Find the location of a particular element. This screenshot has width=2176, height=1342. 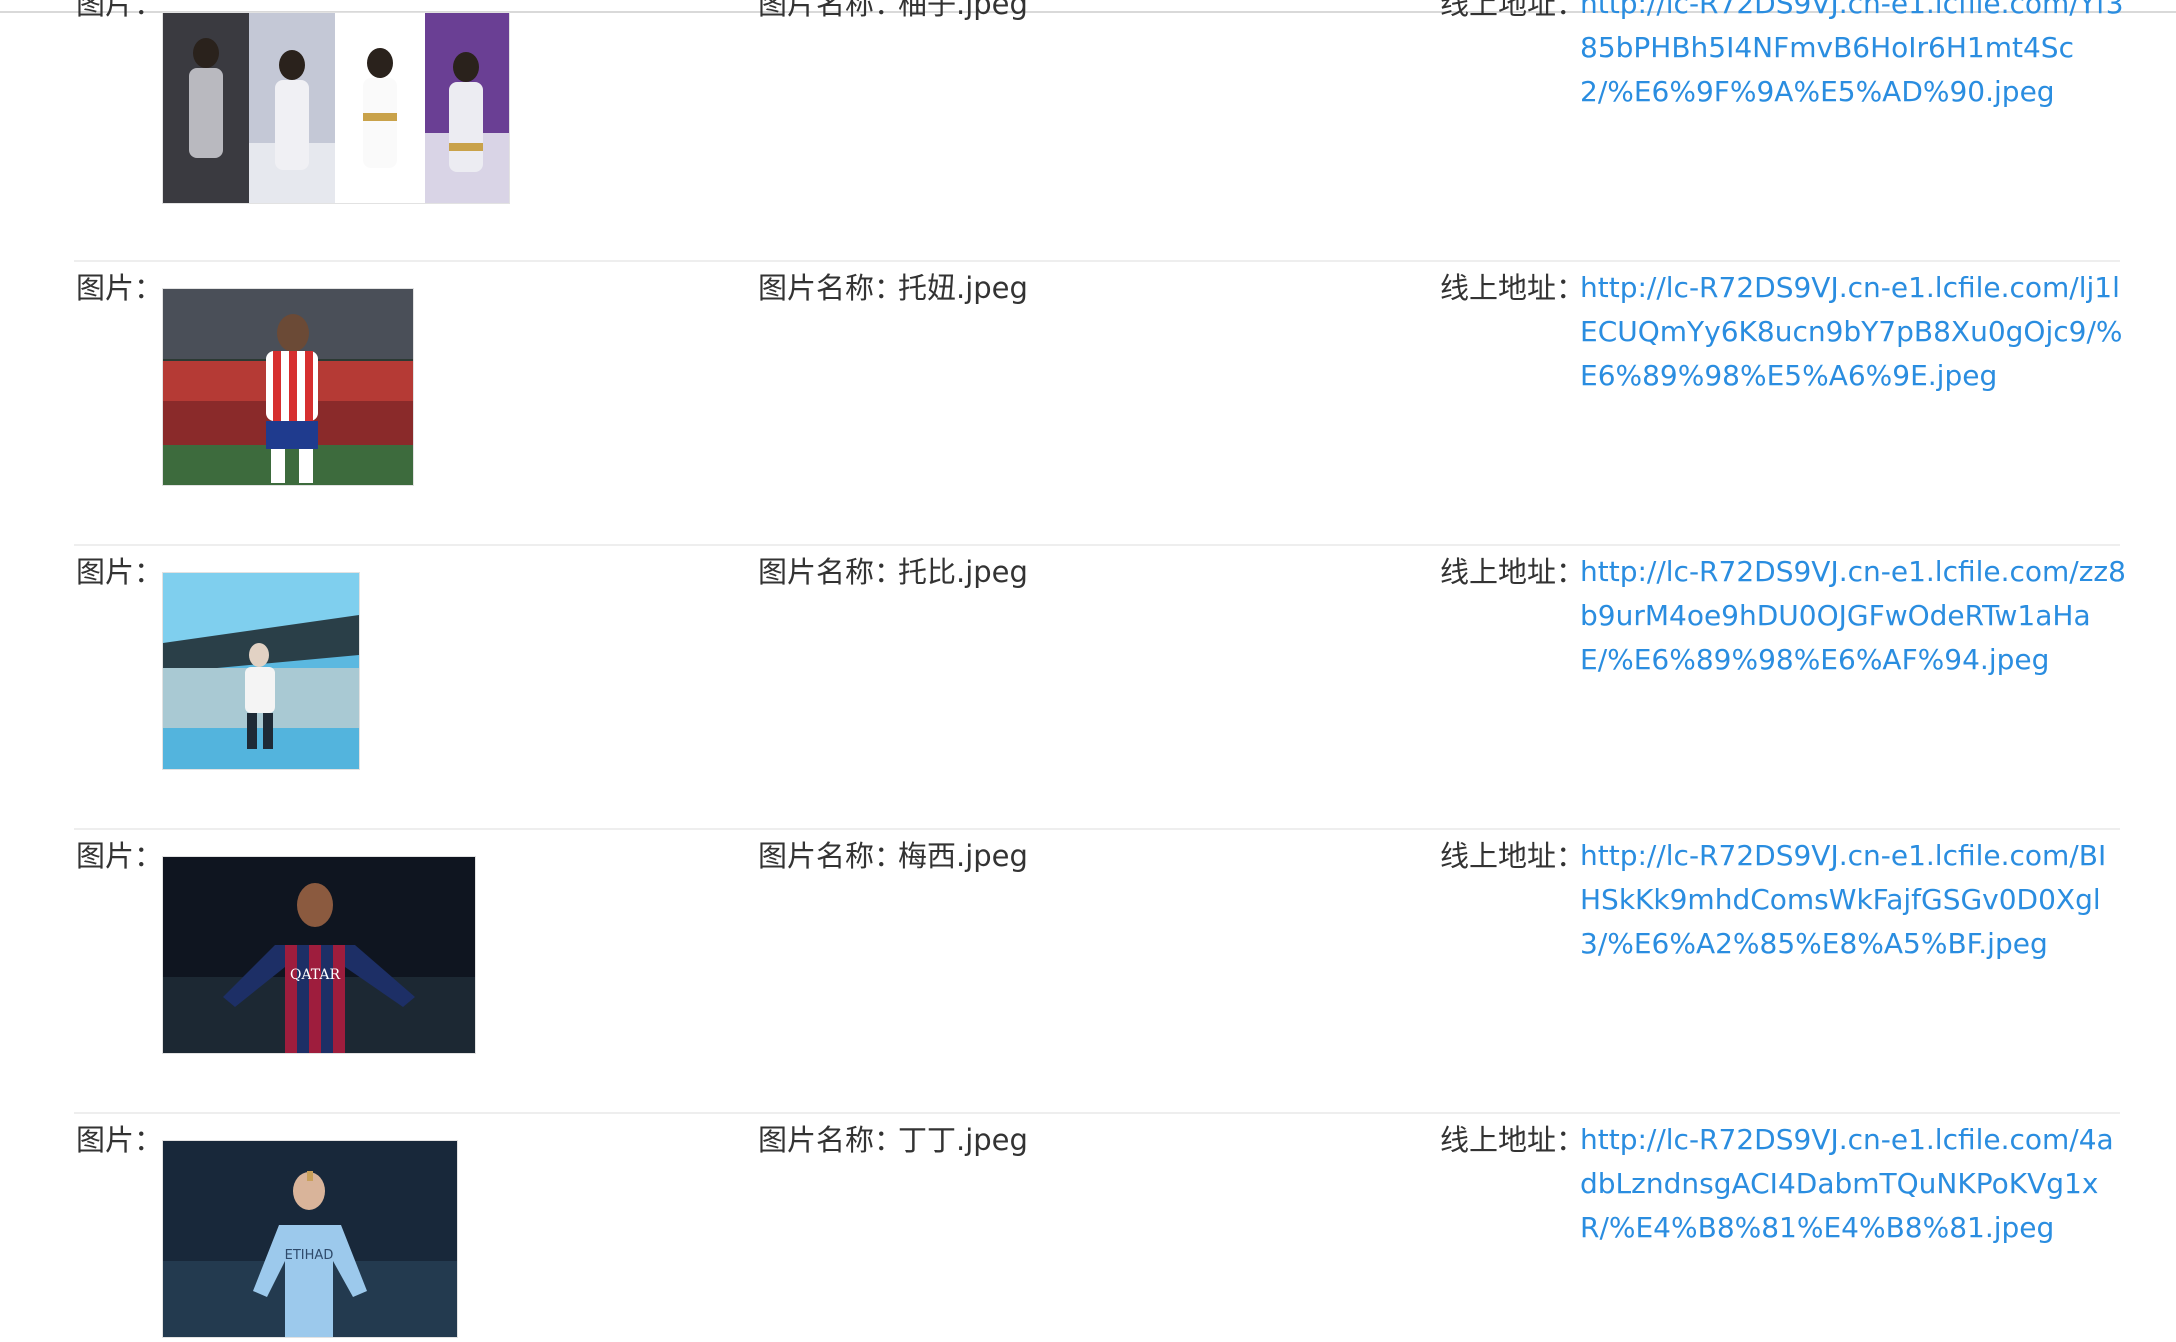

svg-text: ETIHAD is located at coordinates (309, 1255).